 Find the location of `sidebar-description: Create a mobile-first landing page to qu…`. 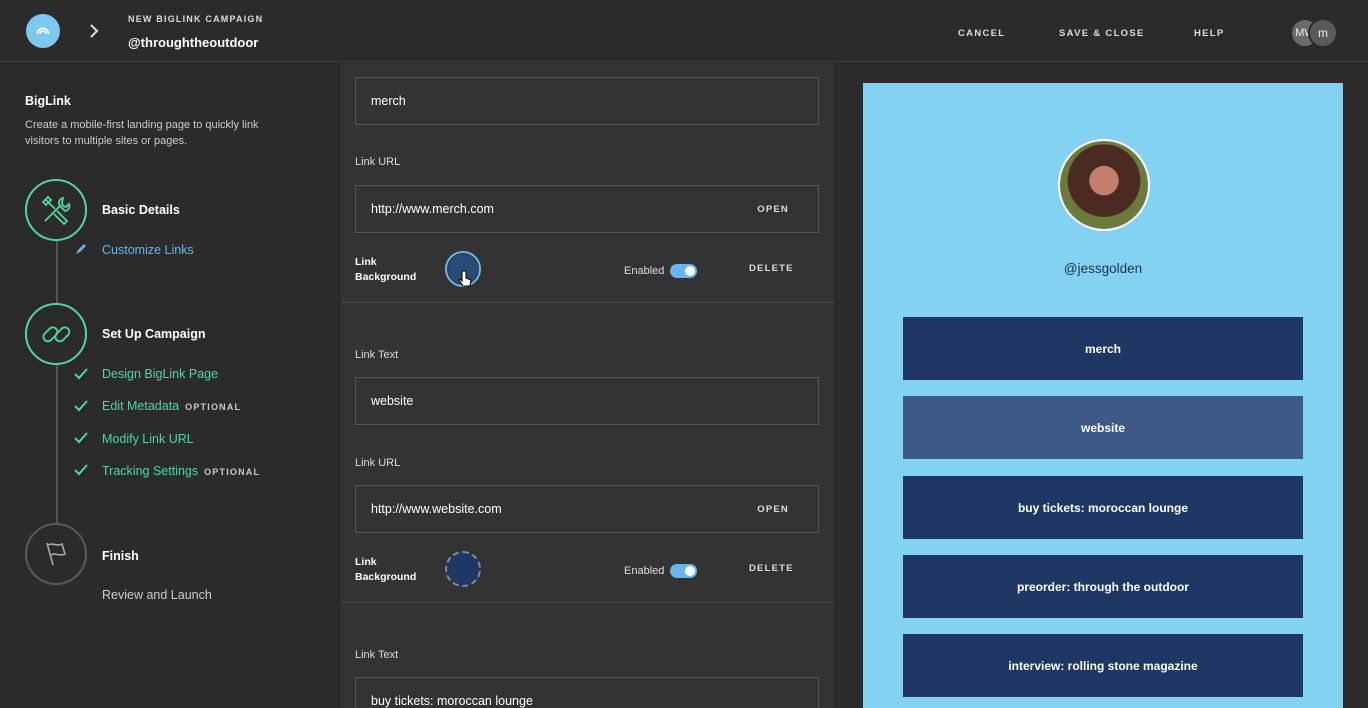

sidebar-description: Create a mobile-first landing page to qu… is located at coordinates (142, 133).